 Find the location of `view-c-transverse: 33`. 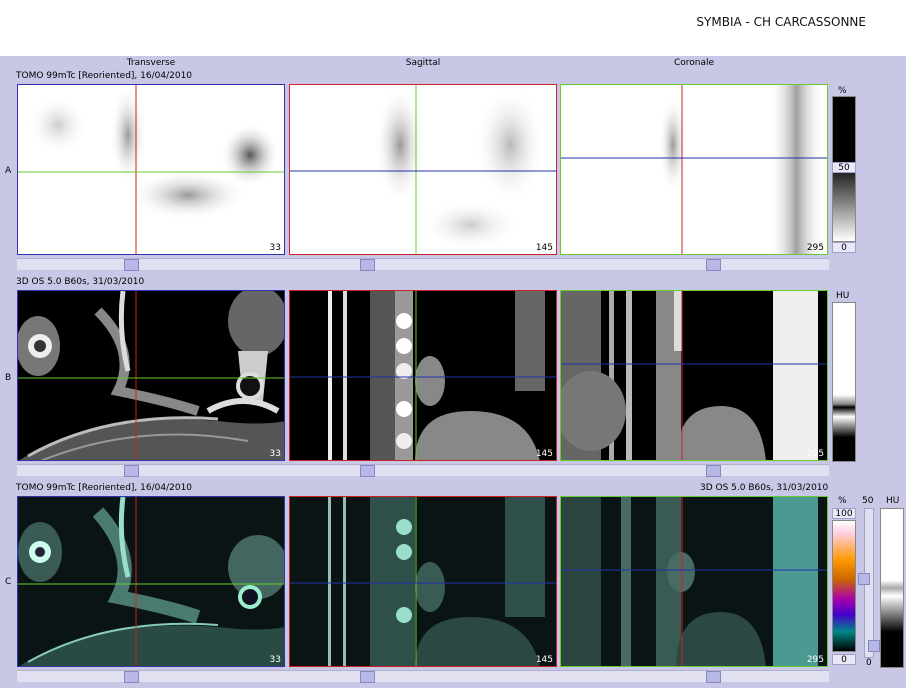

view-c-transverse: 33 is located at coordinates (151, 581).